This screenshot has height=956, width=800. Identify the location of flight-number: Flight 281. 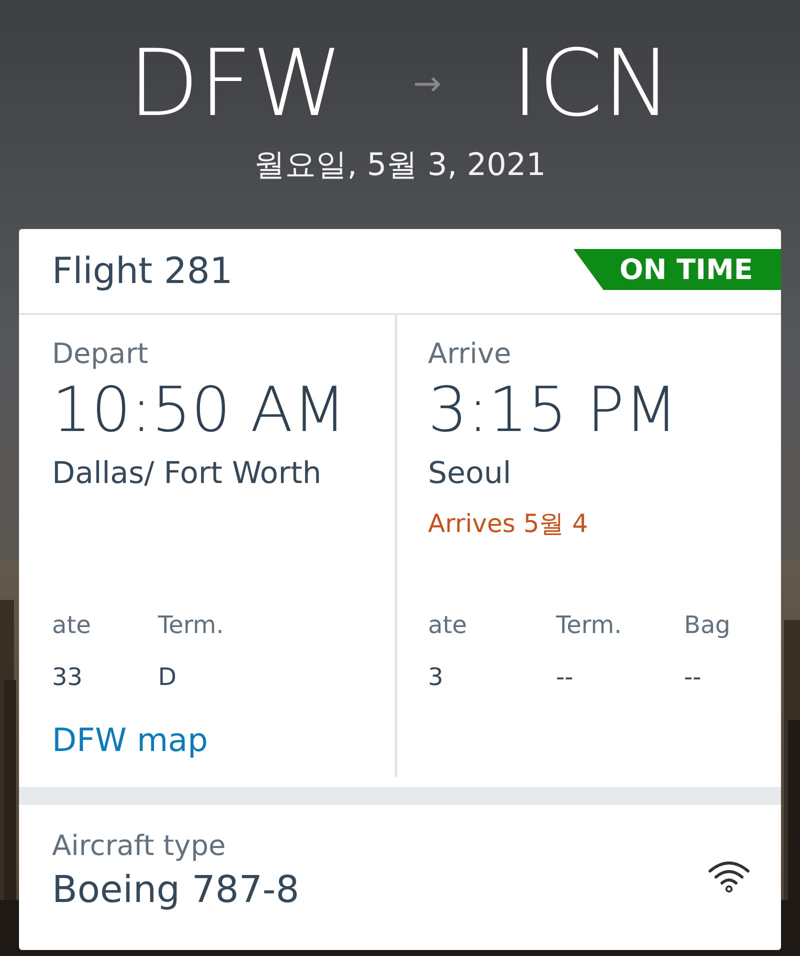
(142, 271).